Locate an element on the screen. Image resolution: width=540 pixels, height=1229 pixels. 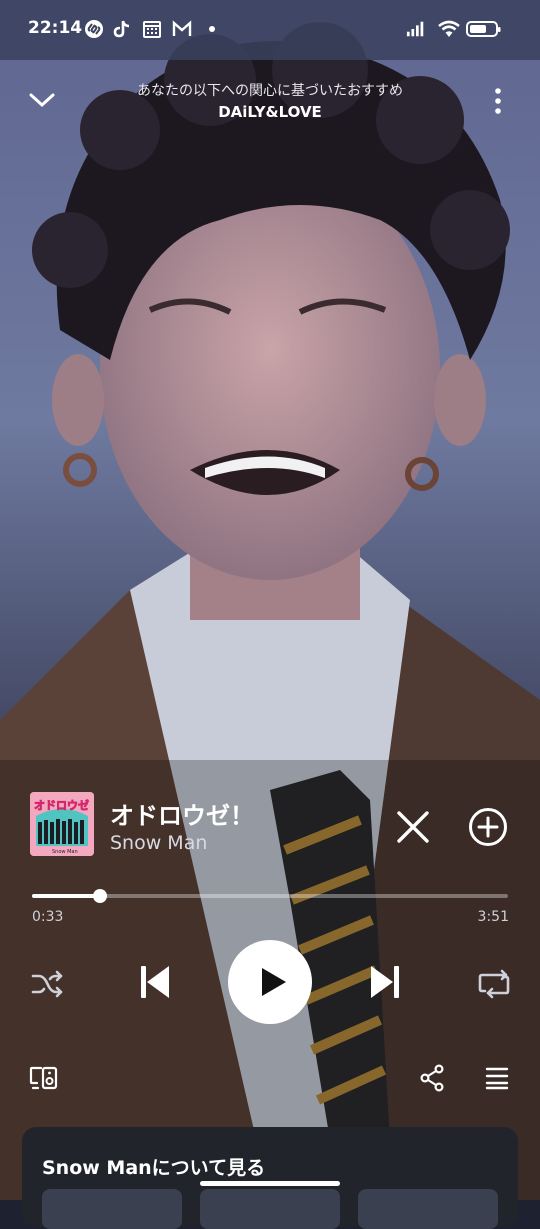
album-cover-artist: Snow Man is located at coordinates (65, 852).